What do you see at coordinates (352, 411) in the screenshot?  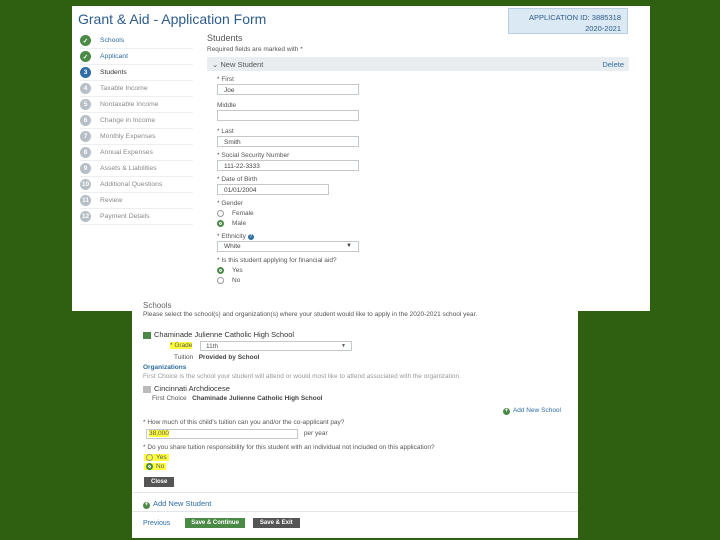 I see `add-school-link: + Add New School` at bounding box center [352, 411].